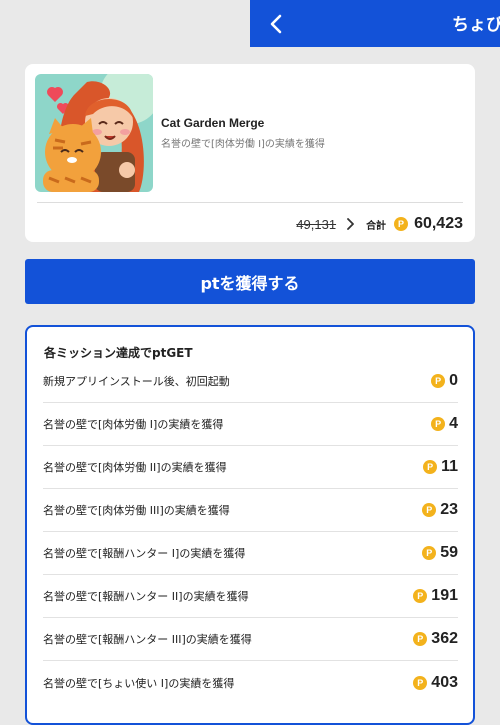 The height and width of the screenshot is (725, 500). What do you see at coordinates (476, 25) in the screenshot?
I see `page-title: ちょび` at bounding box center [476, 25].